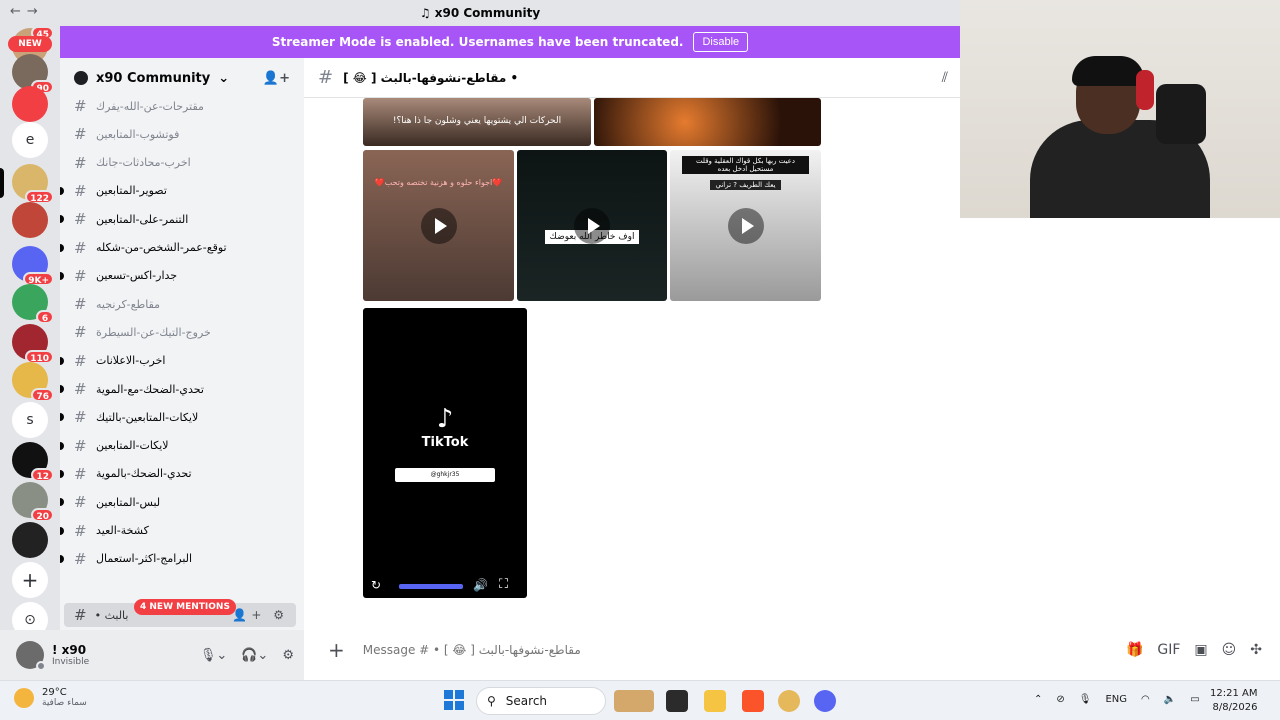 This screenshot has width=1280, height=720. I want to click on server-icon: 20, so click(33, 502).